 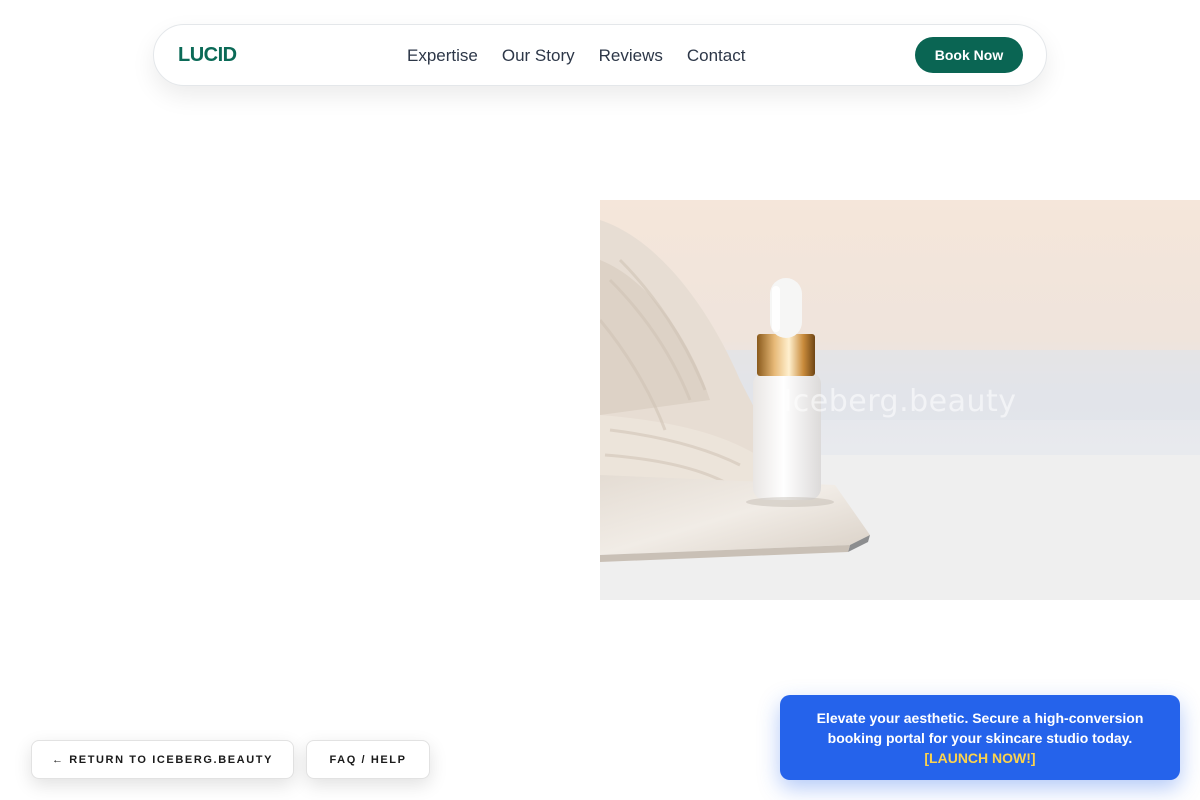 What do you see at coordinates (969, 55) in the screenshot?
I see `book-now-button: Book Now` at bounding box center [969, 55].